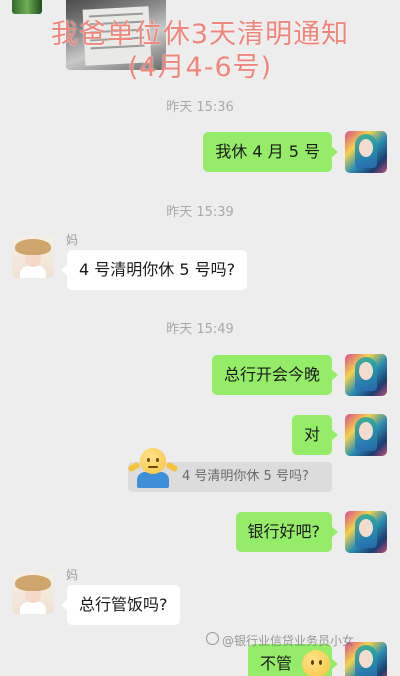 This screenshot has width=400, height=676. I want to click on their-message-bubble: 4 号清明你休 5 号吗?, so click(154, 270).